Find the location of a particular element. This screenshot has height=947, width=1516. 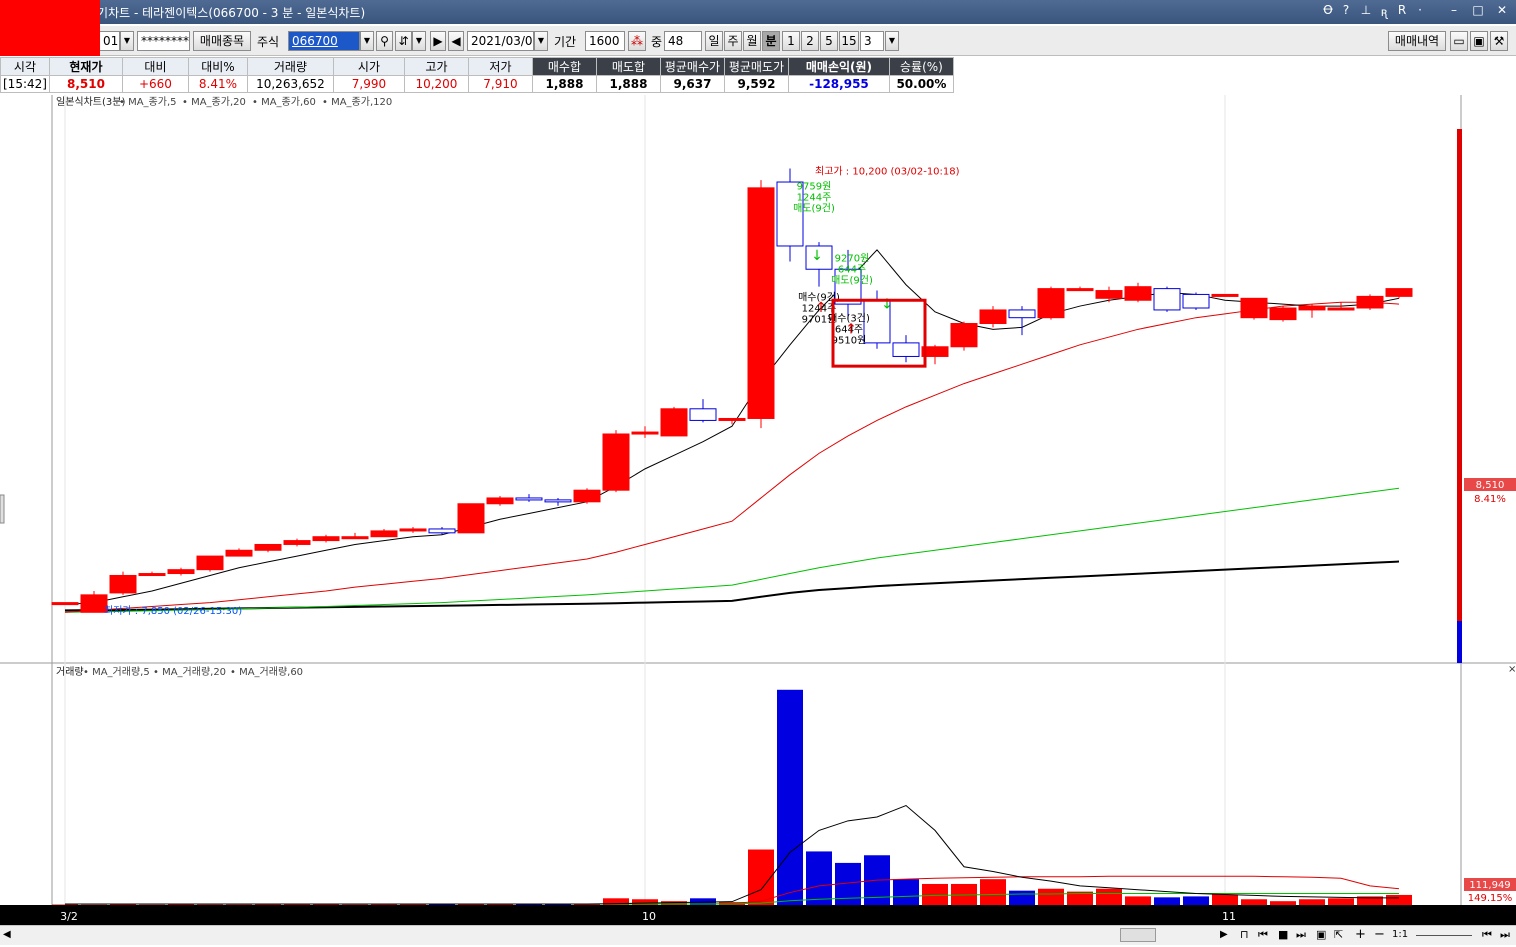

volume-legend-entry: • MA_거래량,5 is located at coordinates (116, 672).